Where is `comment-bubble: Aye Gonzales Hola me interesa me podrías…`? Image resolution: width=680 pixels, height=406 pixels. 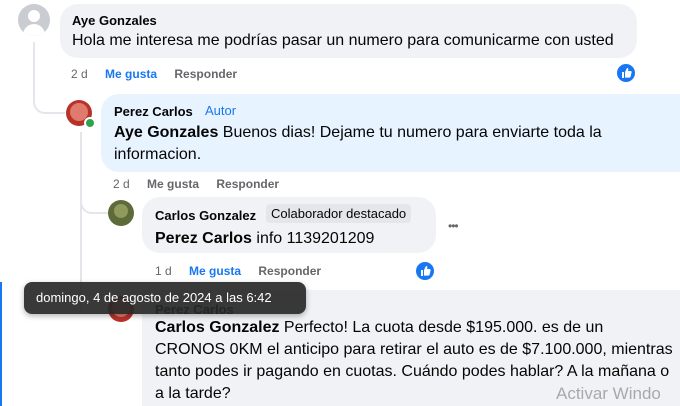
comment-bubble: Aye Gonzales Hola me interesa me podrías… is located at coordinates (348, 31).